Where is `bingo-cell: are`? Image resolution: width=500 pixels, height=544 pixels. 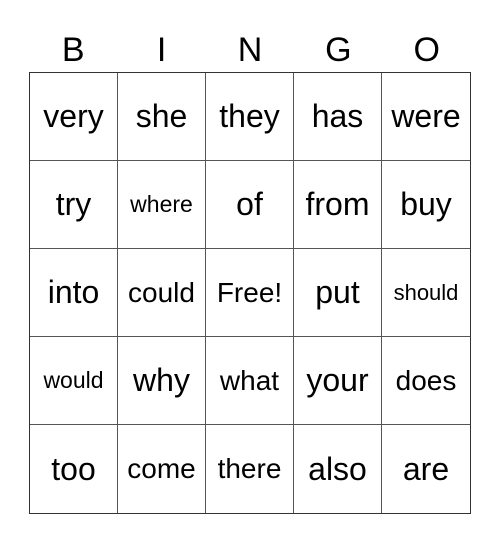 bingo-cell: are is located at coordinates (426, 469).